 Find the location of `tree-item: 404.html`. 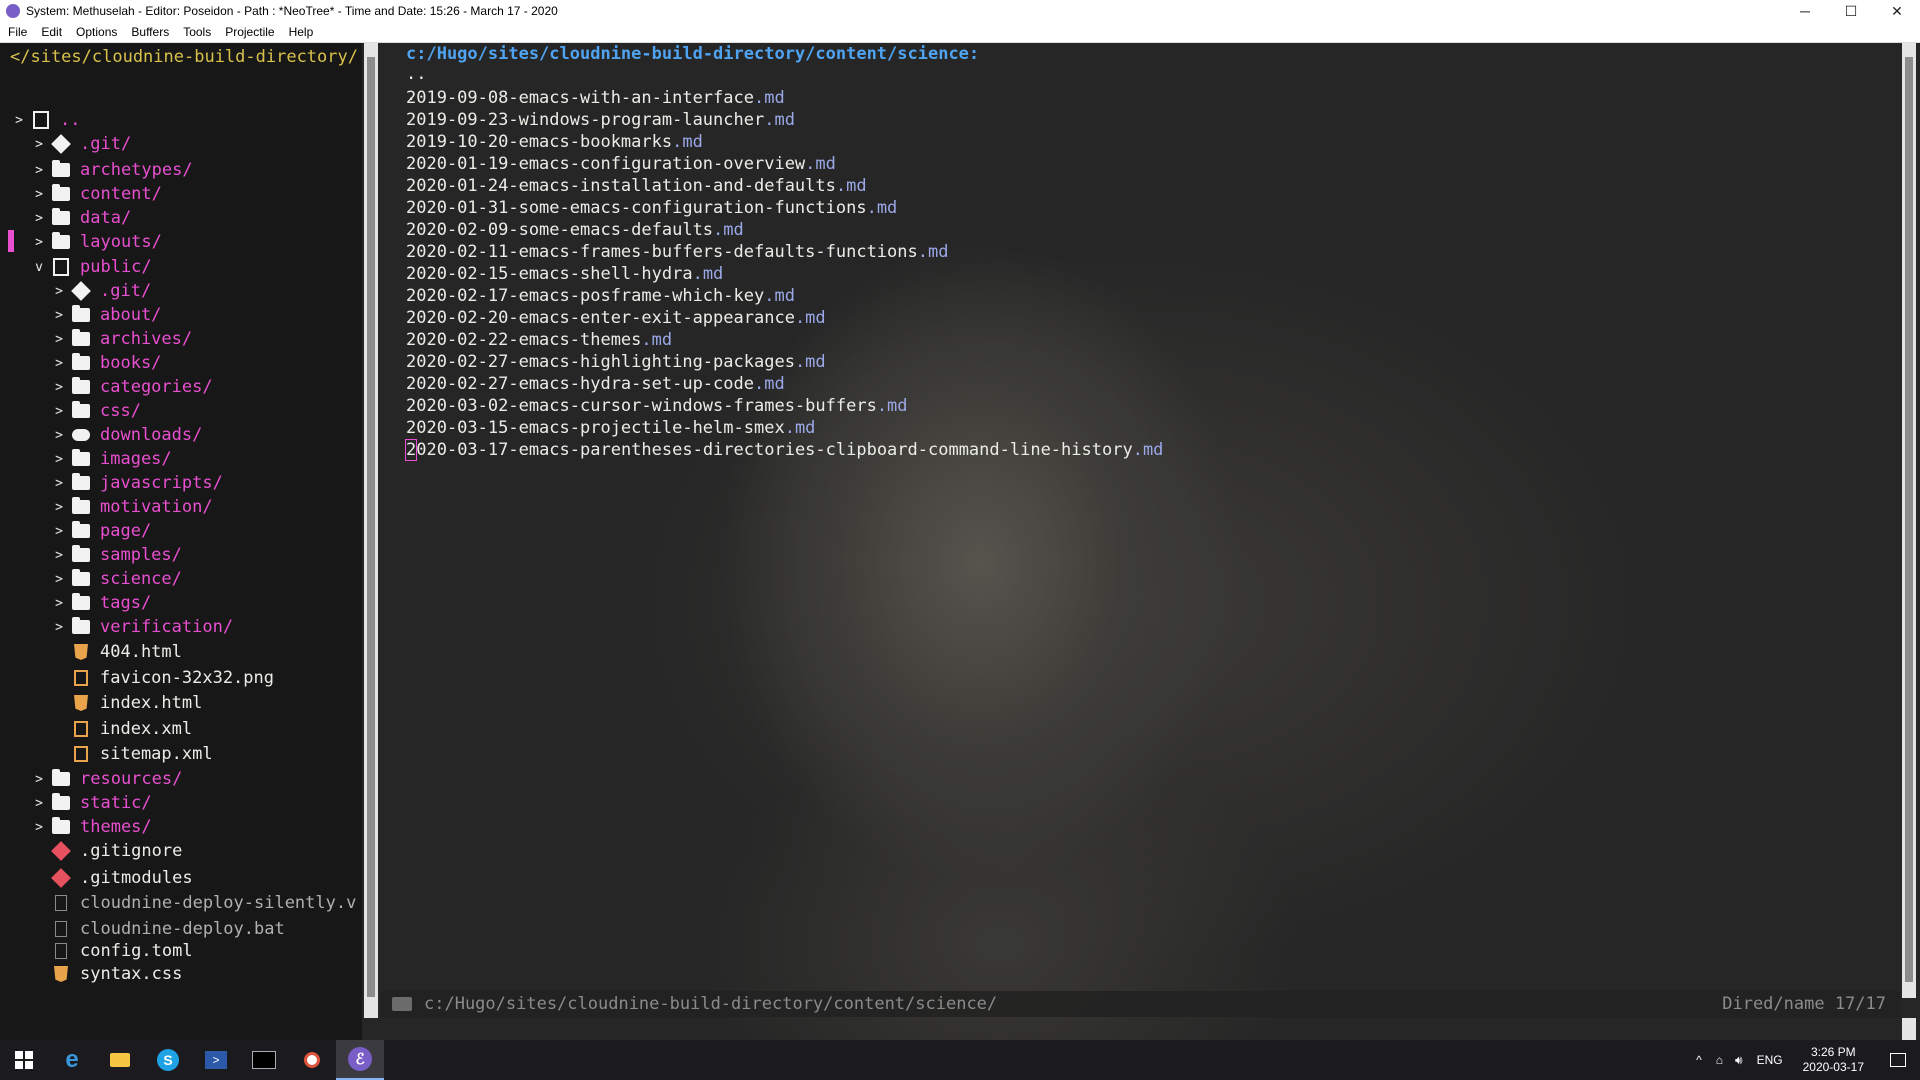

tree-item: 404.html is located at coordinates (117, 652).